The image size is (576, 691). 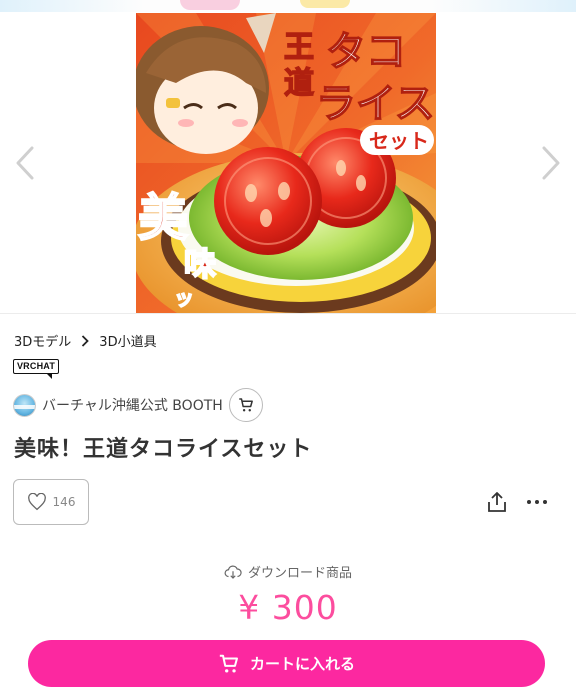 What do you see at coordinates (302, 664) in the screenshot?
I see `add-to-cart-label: カートに入れる` at bounding box center [302, 664].